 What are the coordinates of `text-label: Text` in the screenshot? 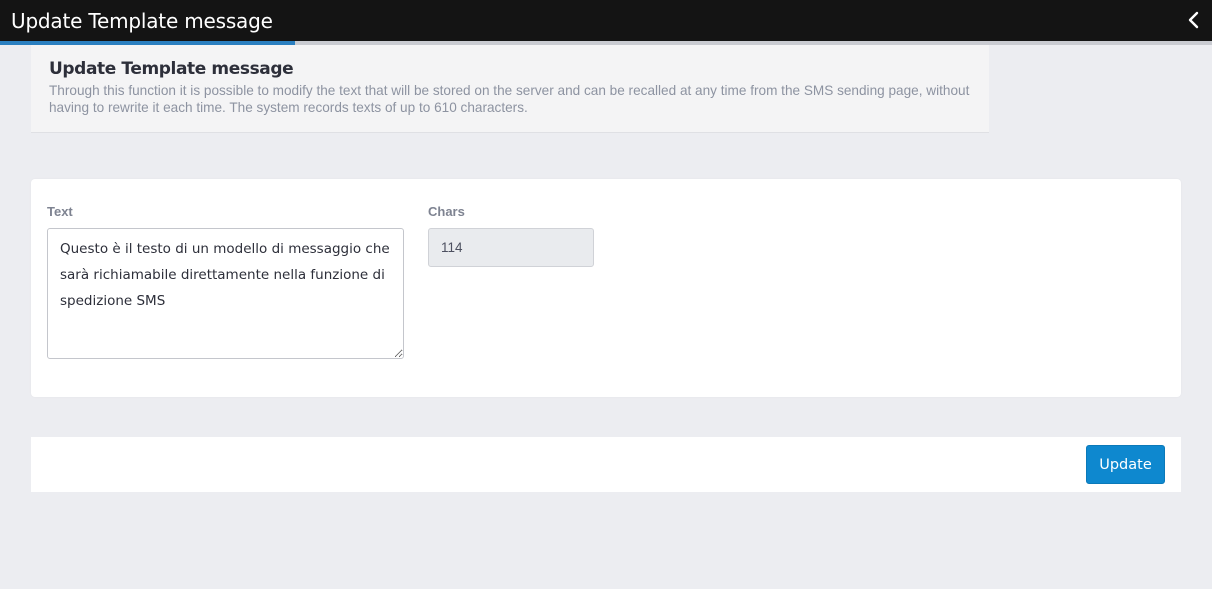 It's located at (60, 211).